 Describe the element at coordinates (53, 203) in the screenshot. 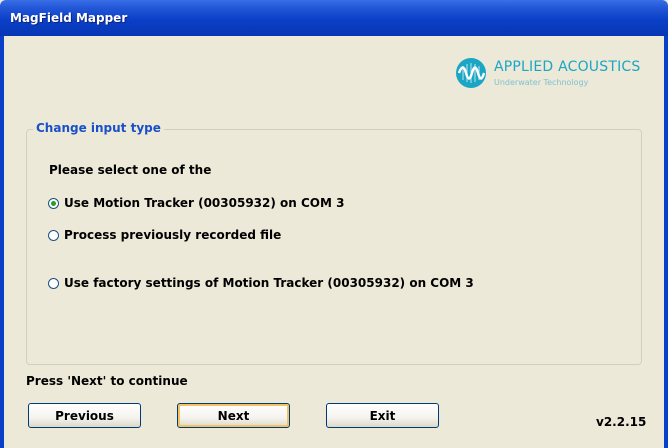

I see `radio-button-selected` at that location.